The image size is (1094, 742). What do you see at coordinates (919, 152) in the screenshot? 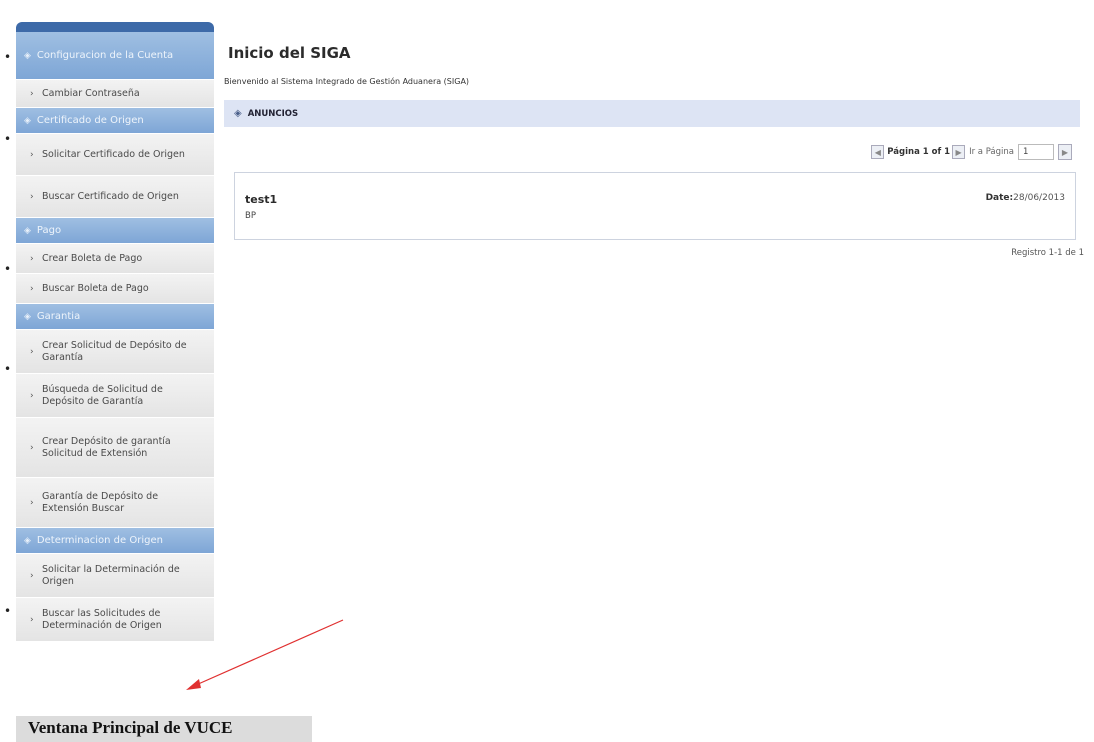
I see `page-info: Página 1 of 1` at bounding box center [919, 152].